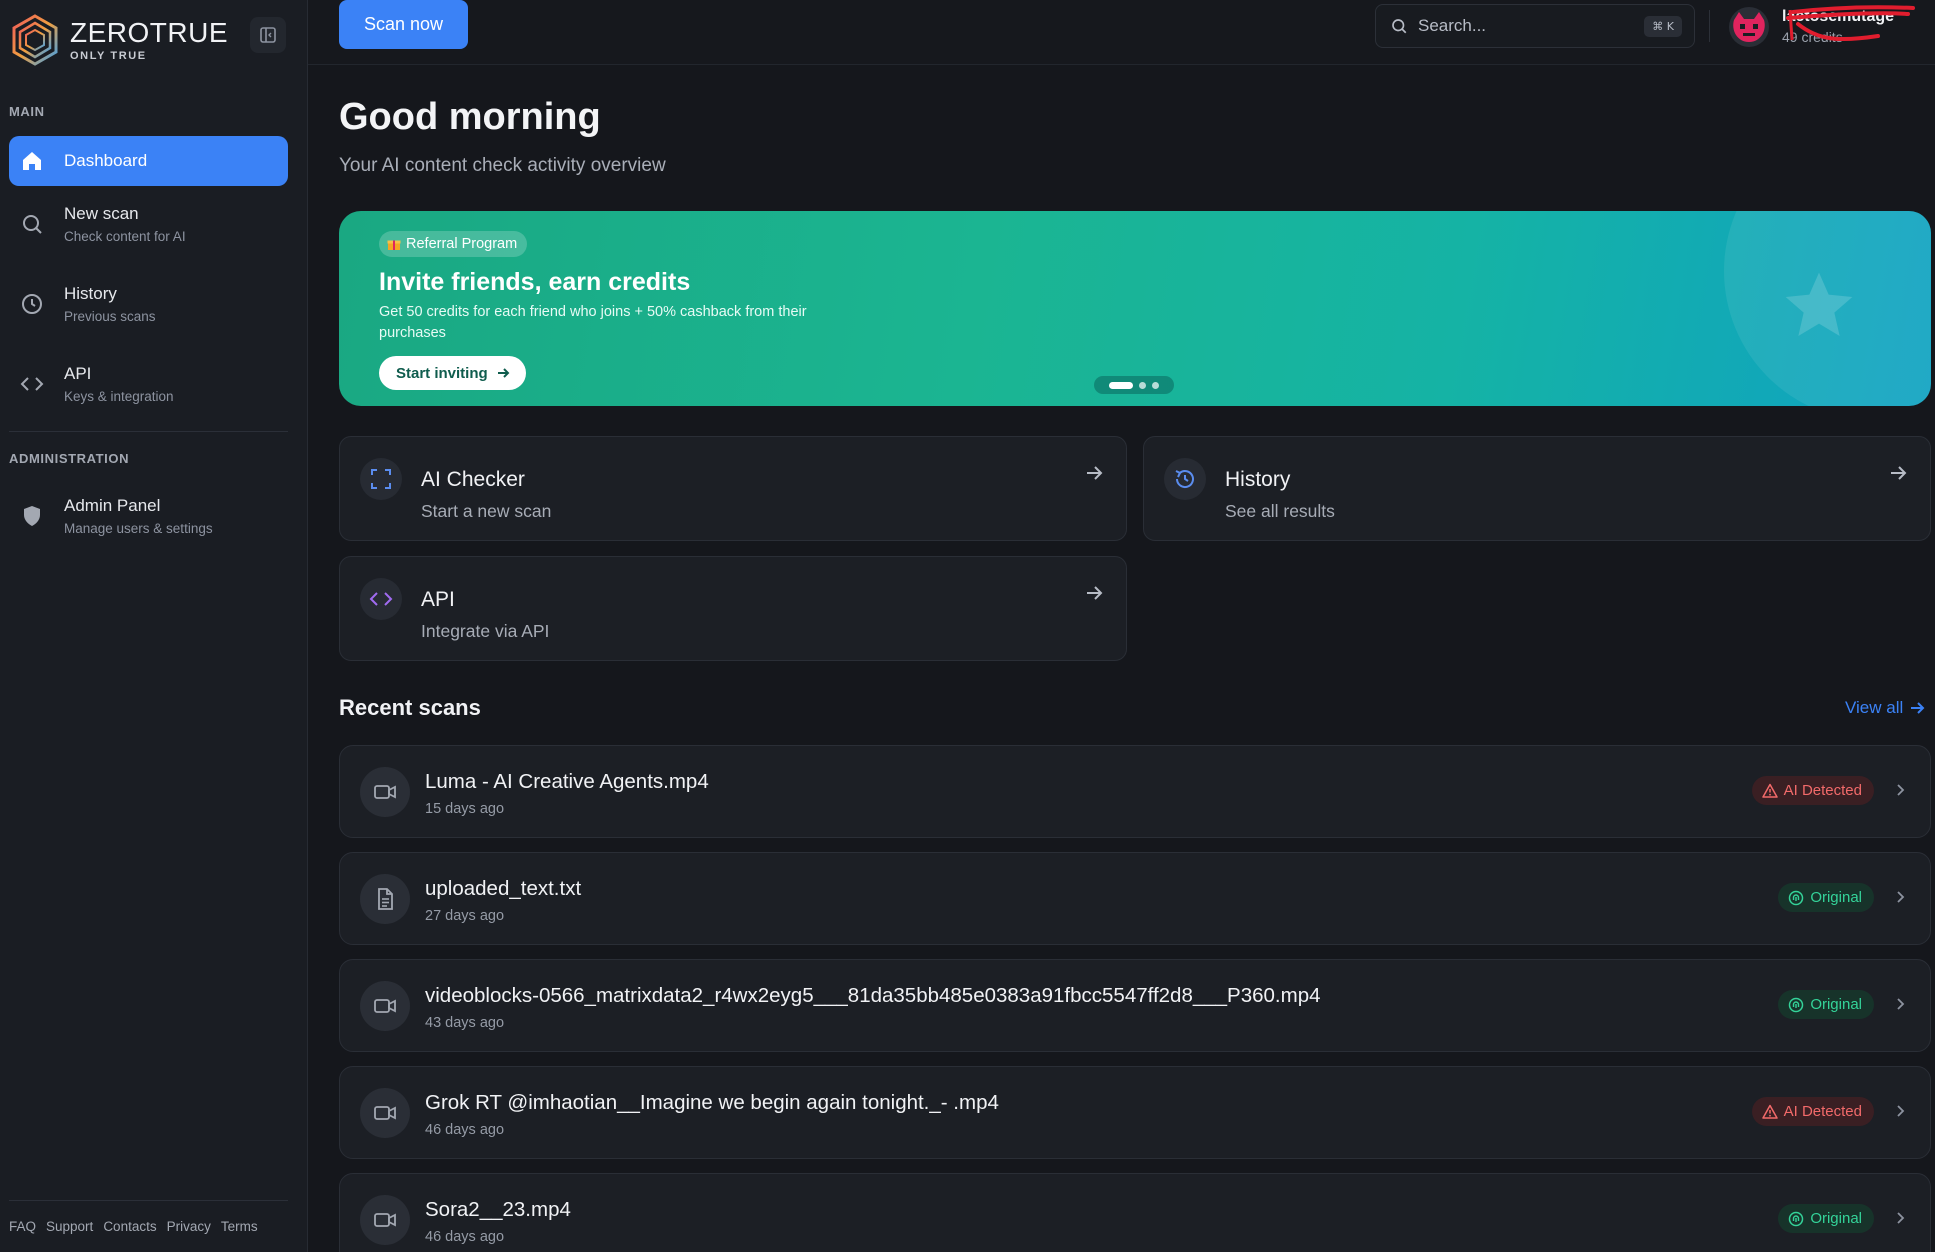  What do you see at coordinates (149, 32) in the screenshot?
I see `brand-name: ZEROTRUE` at bounding box center [149, 32].